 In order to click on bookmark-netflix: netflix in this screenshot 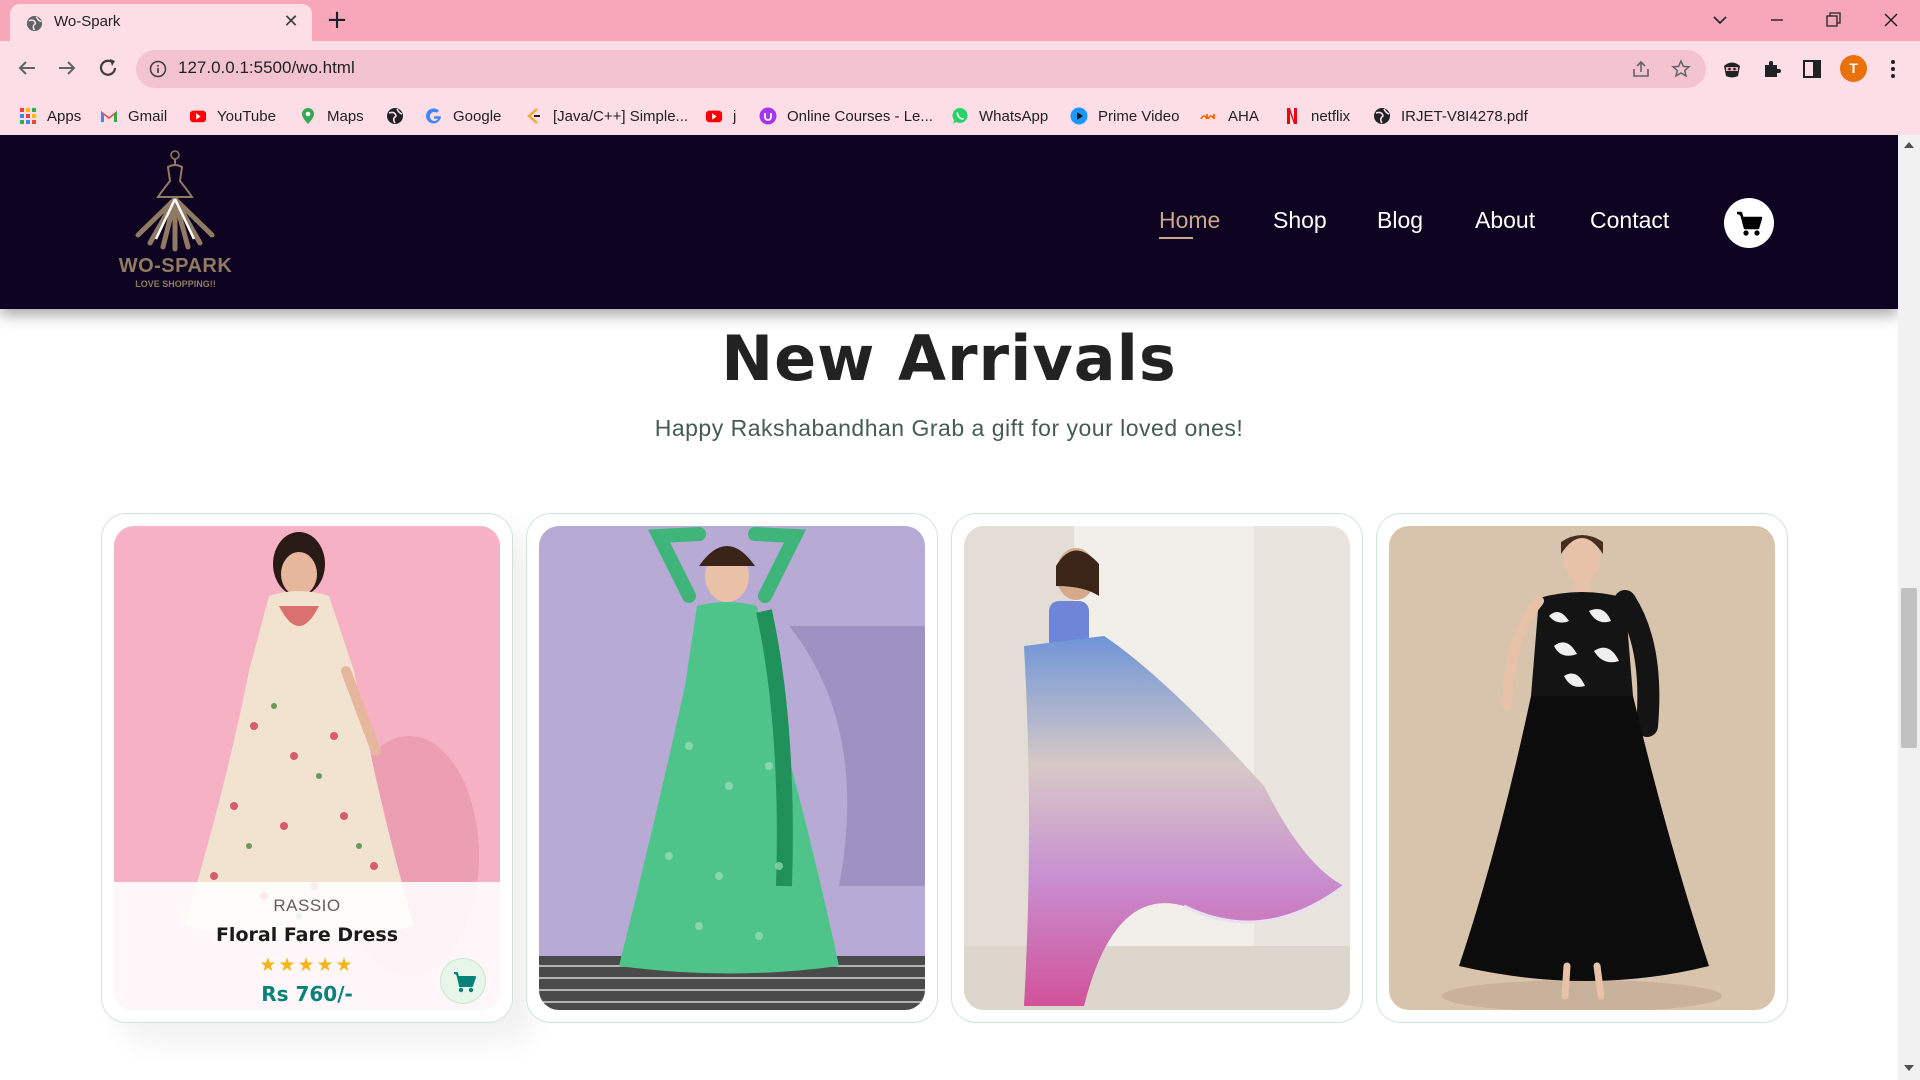, I will do `click(1316, 116)`.